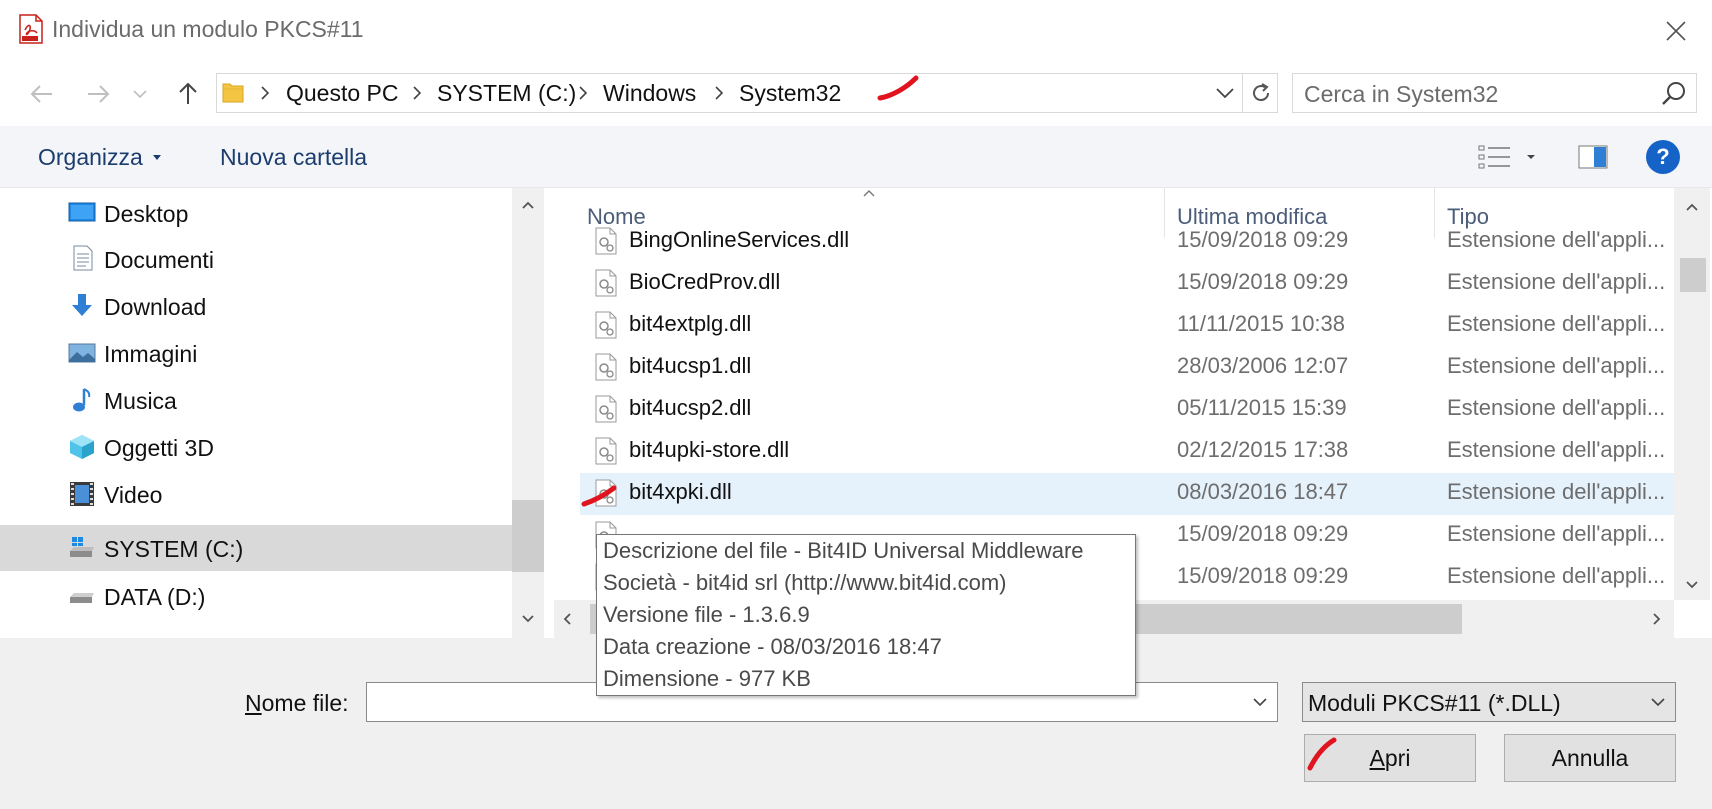 The height and width of the screenshot is (809, 1712). I want to click on tree-item-label: Desktop, so click(146, 214).